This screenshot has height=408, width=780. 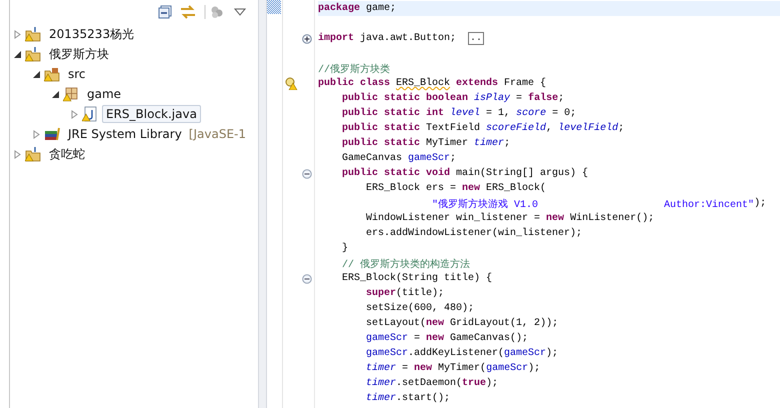 What do you see at coordinates (599, 203) in the screenshot?
I see `code-line: "俄罗斯方块游戏 V1.0 Author:Vincent");` at bounding box center [599, 203].